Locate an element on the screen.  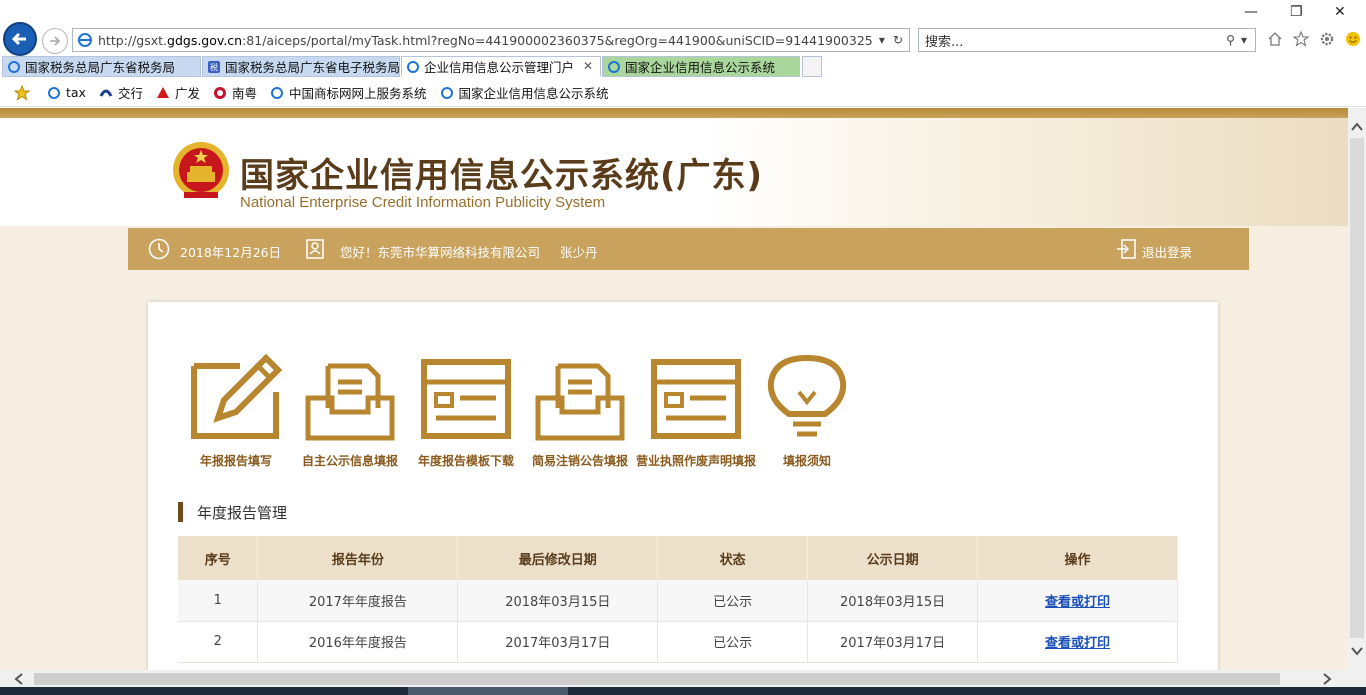
section-marker is located at coordinates (180, 512).